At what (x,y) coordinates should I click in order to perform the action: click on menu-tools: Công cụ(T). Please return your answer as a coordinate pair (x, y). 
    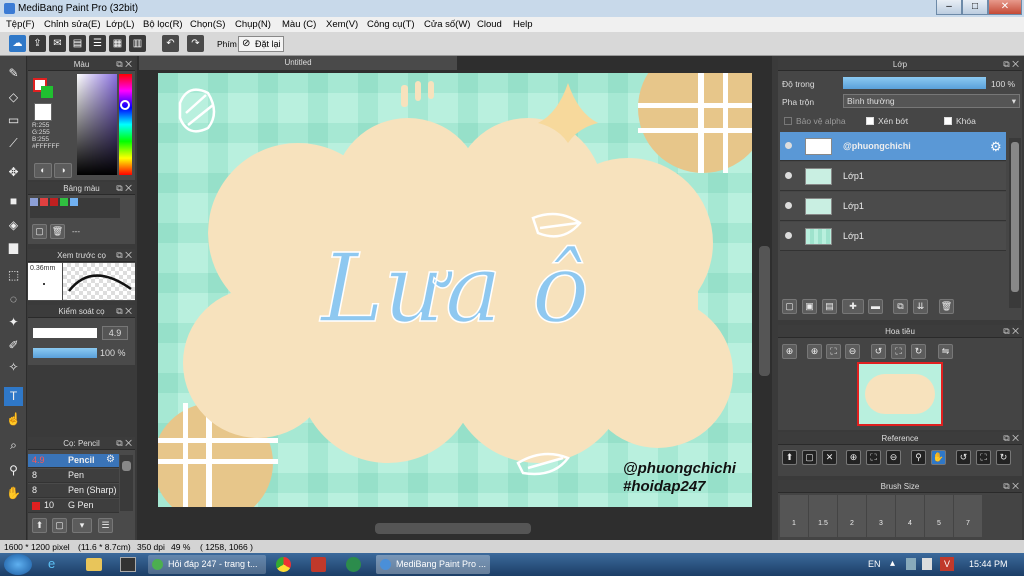
    Looking at the image, I should click on (391, 24).